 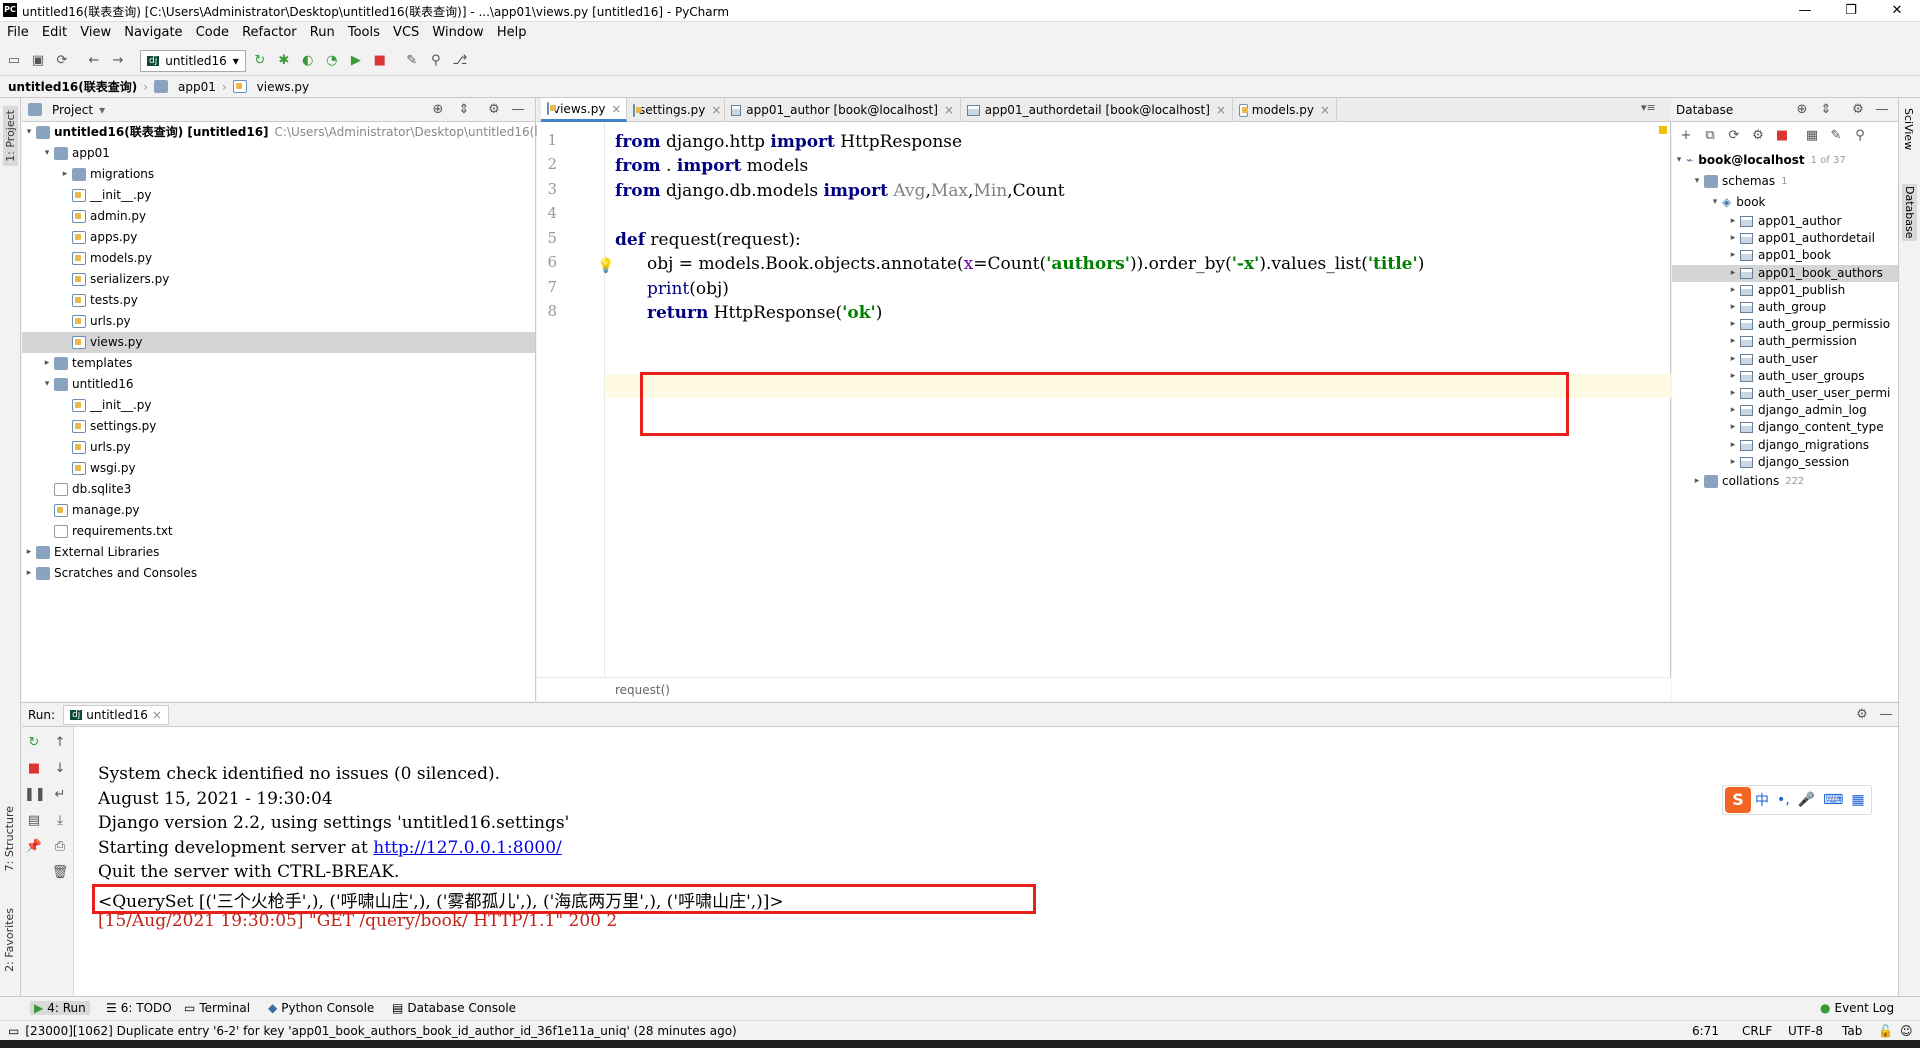 I want to click on breadcrumb-file: views.py, so click(x=283, y=87).